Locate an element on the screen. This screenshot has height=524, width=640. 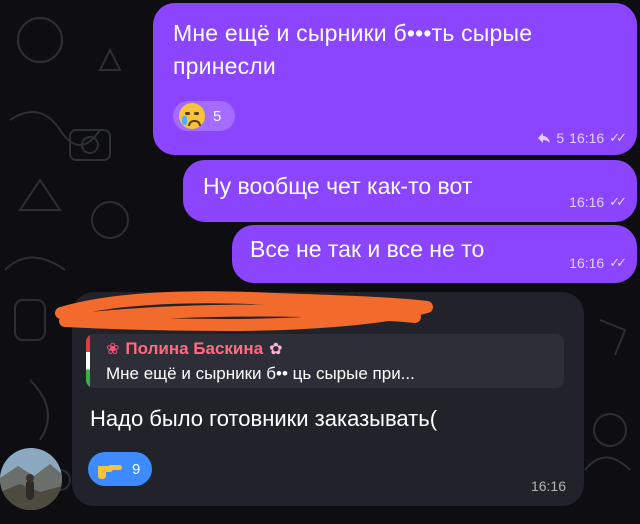
crying-face-icon is located at coordinates (192, 116).